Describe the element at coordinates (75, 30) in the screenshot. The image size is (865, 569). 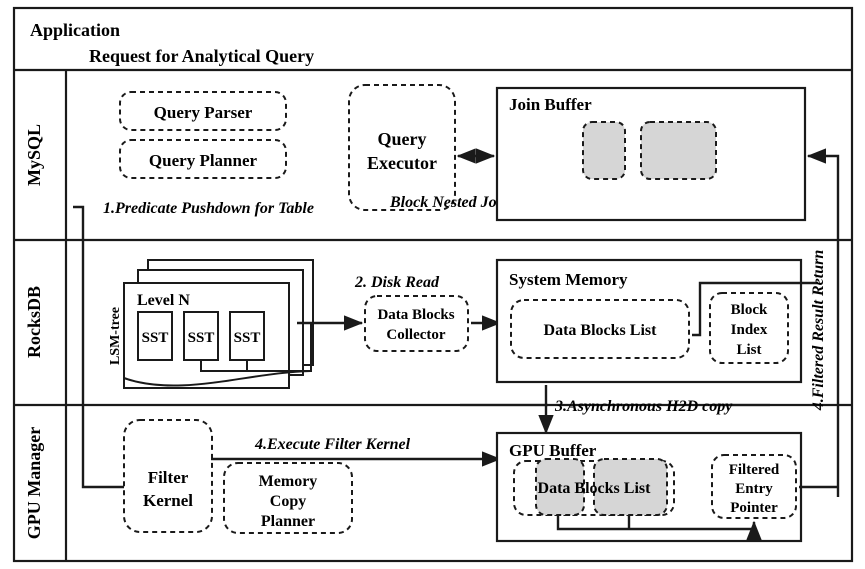
I see `application-title: Application` at that location.